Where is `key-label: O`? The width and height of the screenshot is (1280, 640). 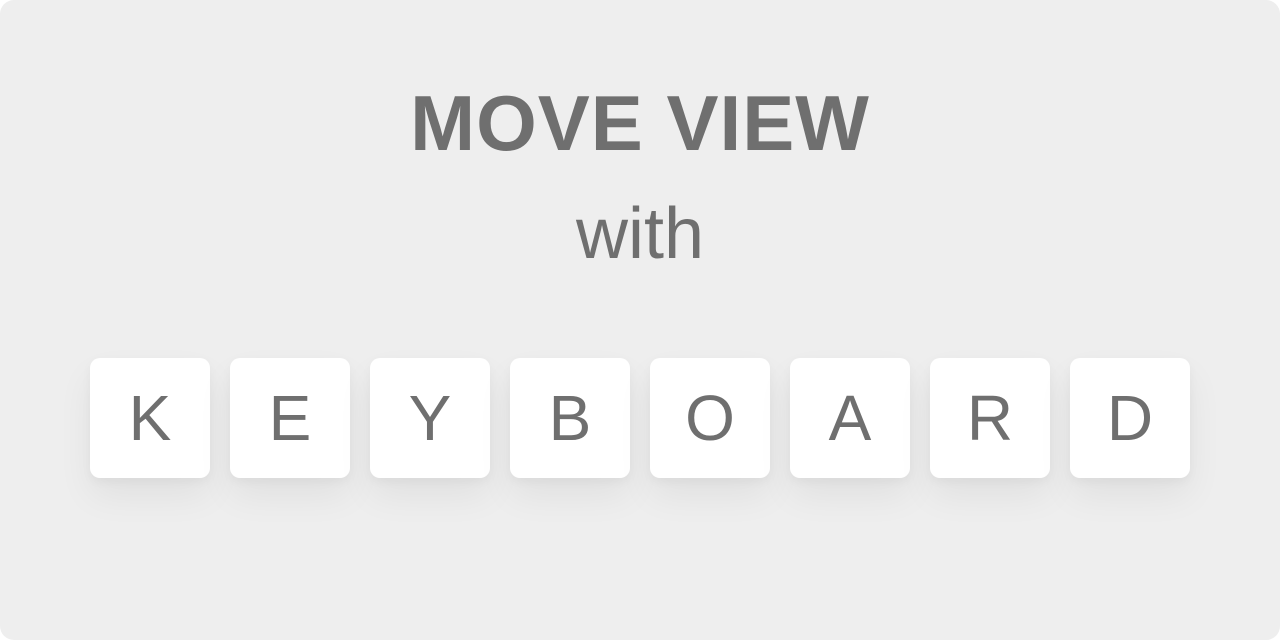 key-label: O is located at coordinates (710, 418).